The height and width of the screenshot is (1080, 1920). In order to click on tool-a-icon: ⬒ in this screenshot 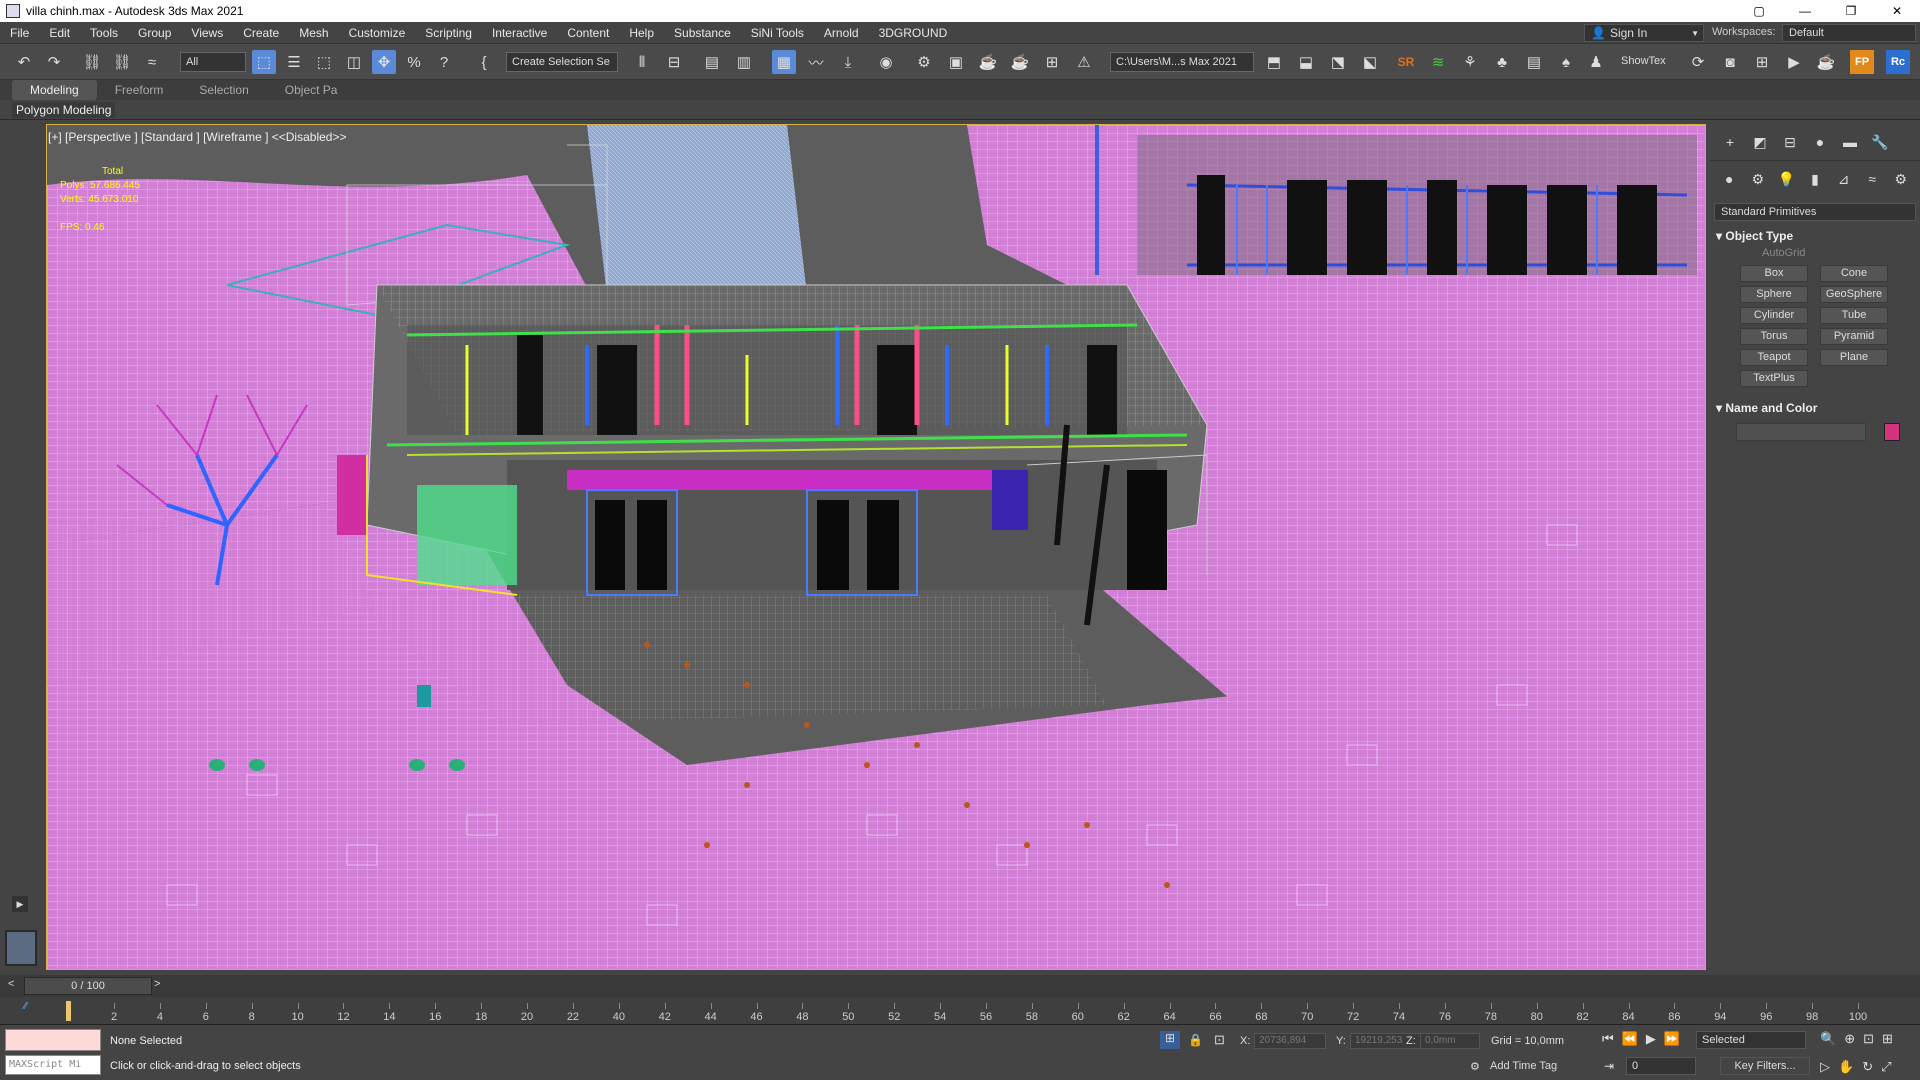, I will do `click(1274, 62)`.